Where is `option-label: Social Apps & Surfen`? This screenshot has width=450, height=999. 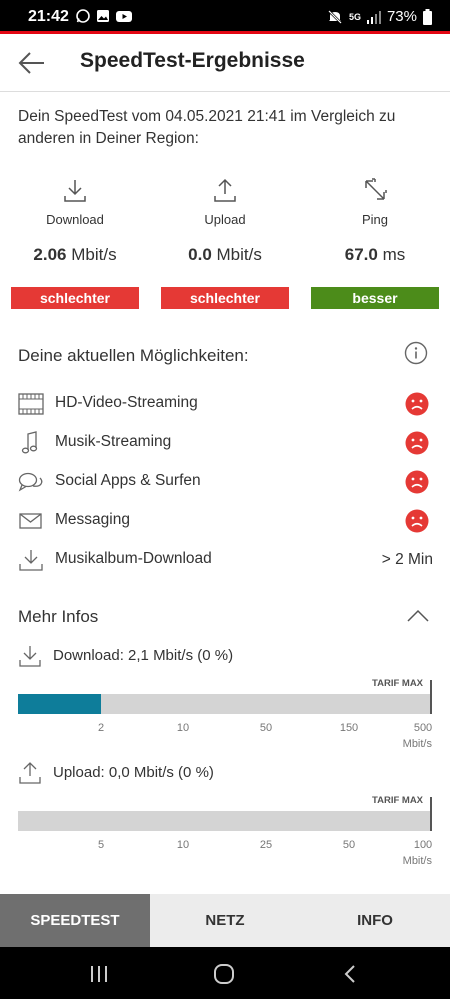
option-label: Social Apps & Surfen is located at coordinates (128, 480).